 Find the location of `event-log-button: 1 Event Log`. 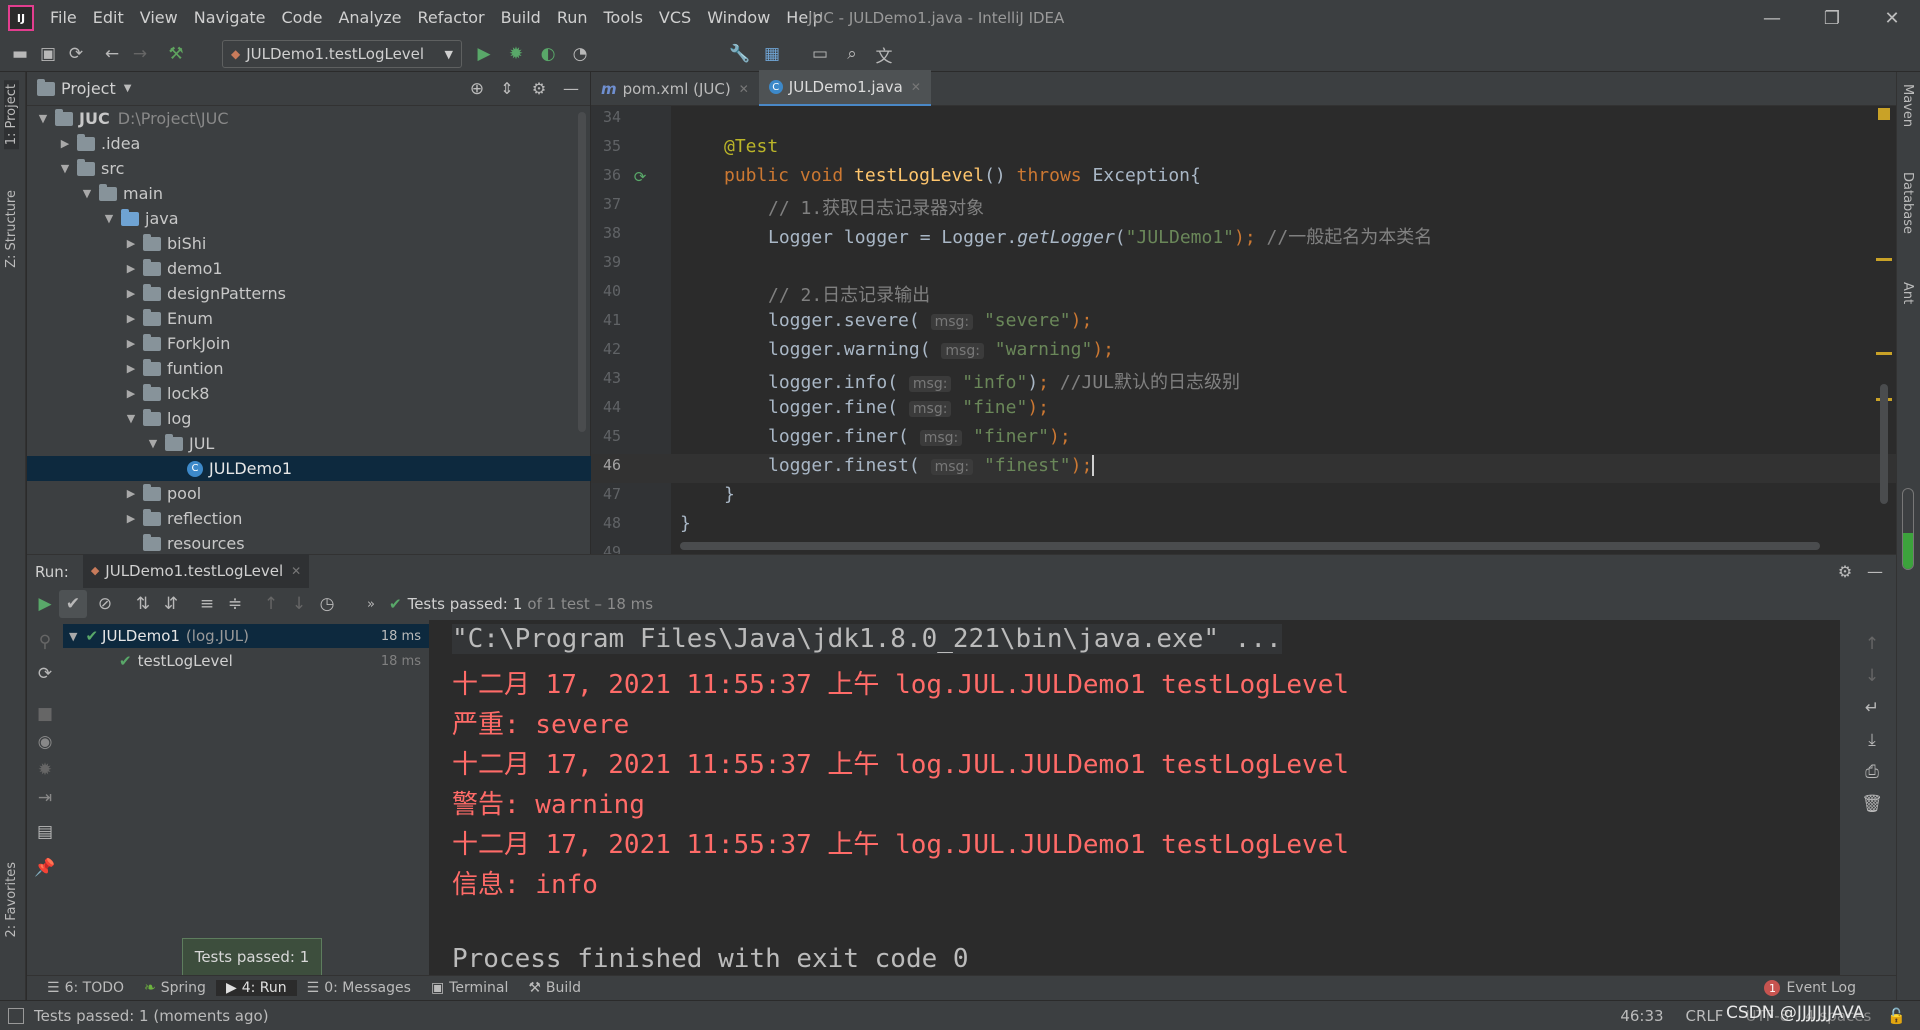

event-log-button: 1 Event Log is located at coordinates (1810, 988).